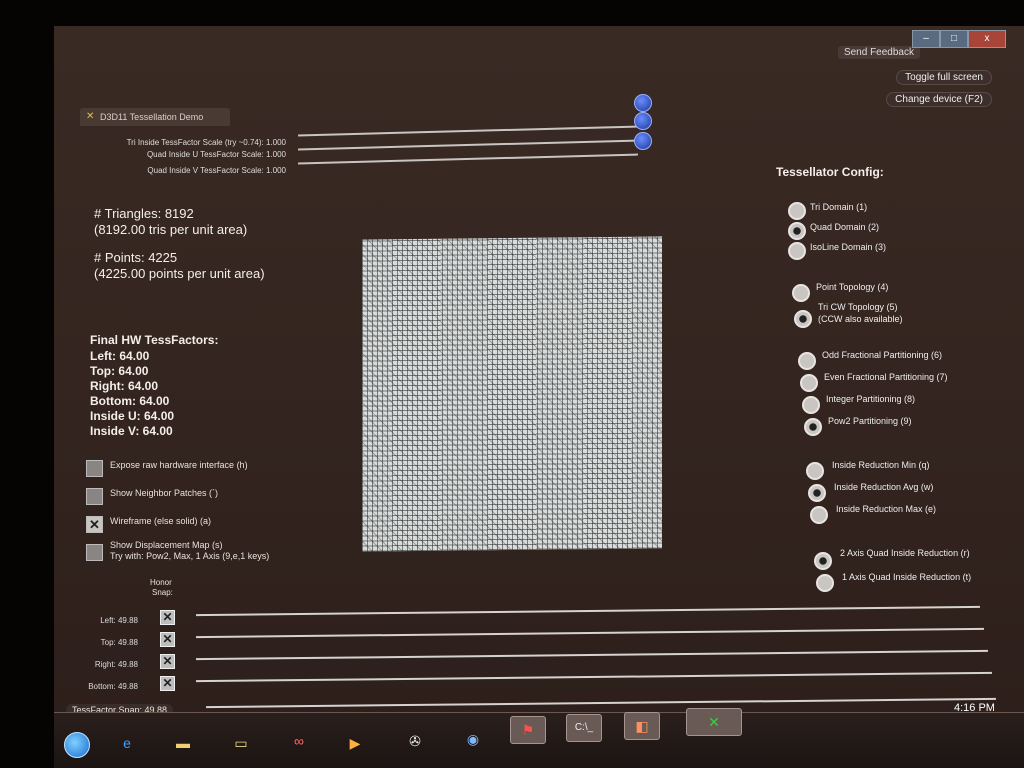  I want to click on radio-odd-fractional, so click(807, 361).